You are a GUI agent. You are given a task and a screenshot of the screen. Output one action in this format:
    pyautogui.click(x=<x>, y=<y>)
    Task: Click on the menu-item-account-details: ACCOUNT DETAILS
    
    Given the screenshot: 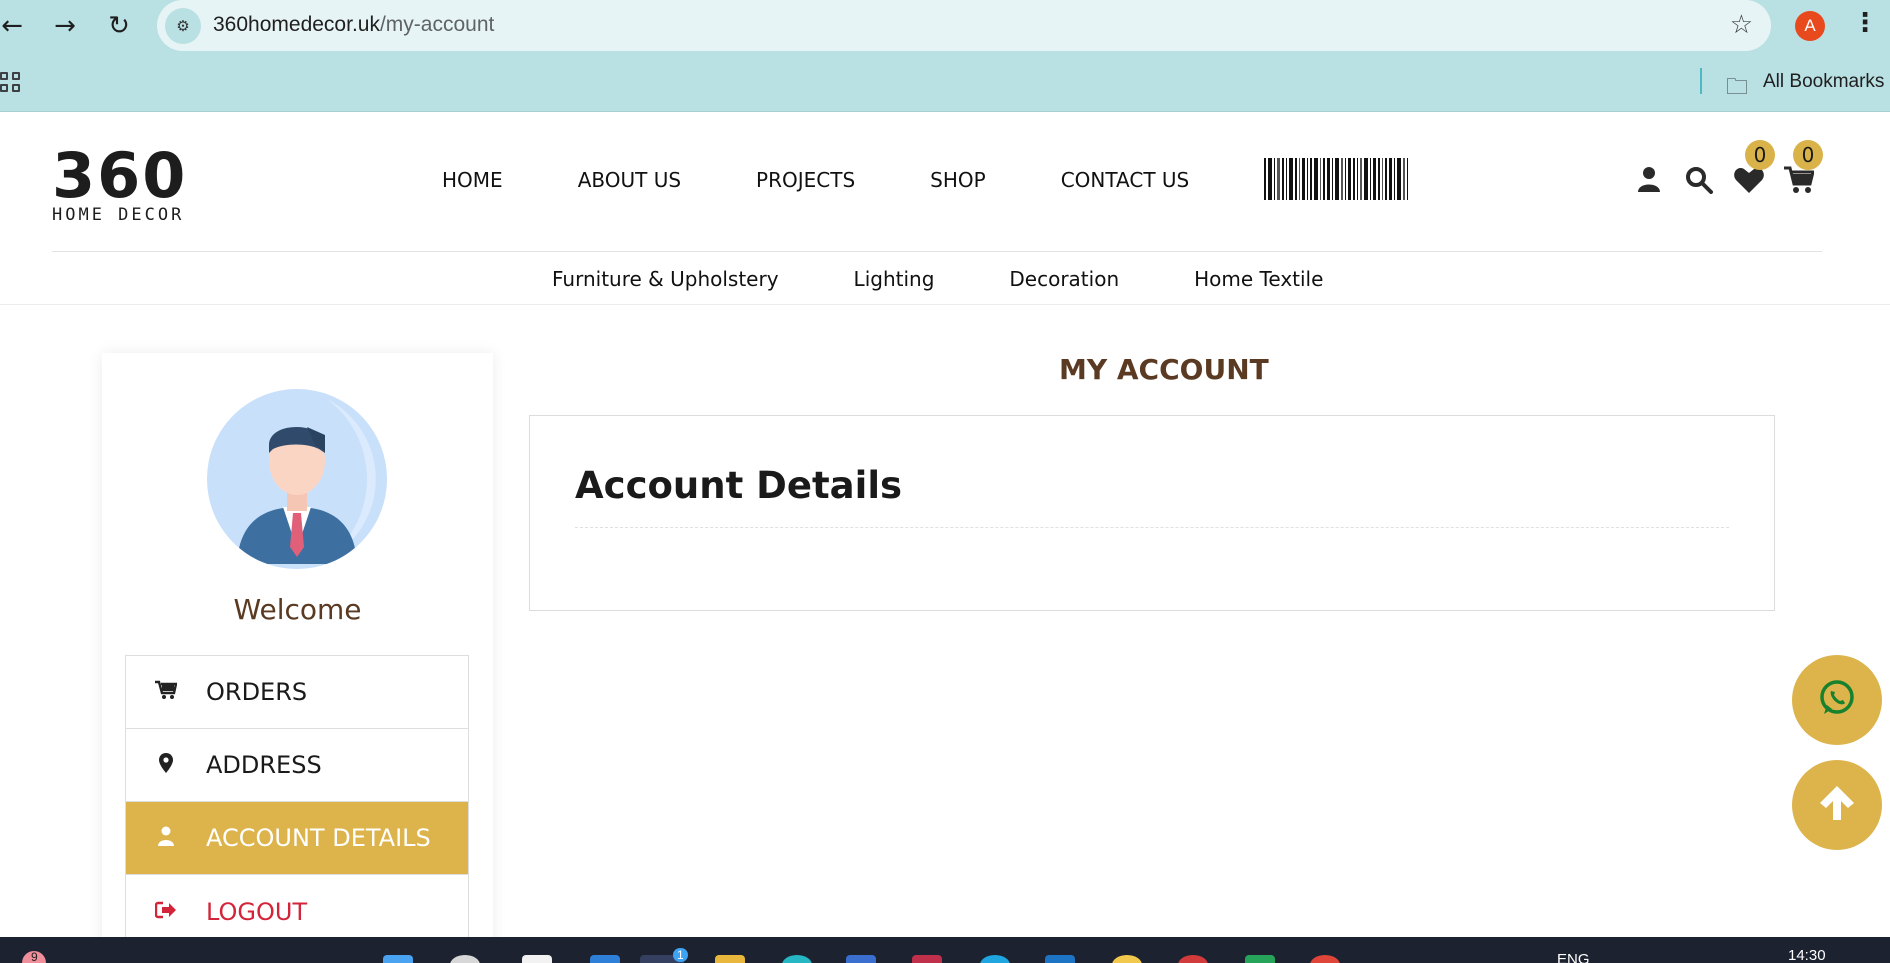 What is the action you would take?
    pyautogui.click(x=297, y=838)
    